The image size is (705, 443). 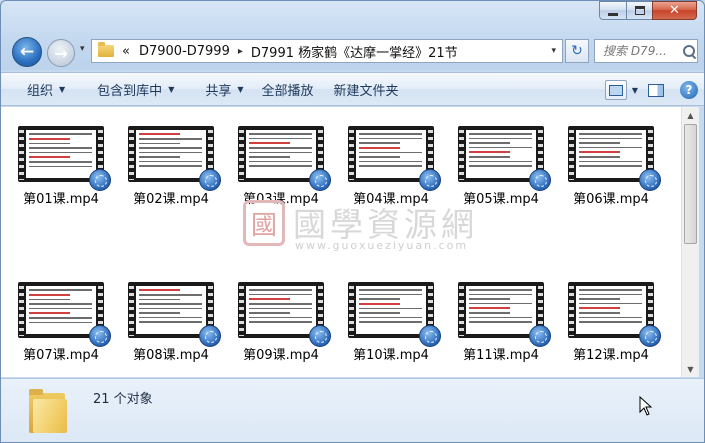 I want to click on file-item: 第03课.mp4, so click(x=282, y=166).